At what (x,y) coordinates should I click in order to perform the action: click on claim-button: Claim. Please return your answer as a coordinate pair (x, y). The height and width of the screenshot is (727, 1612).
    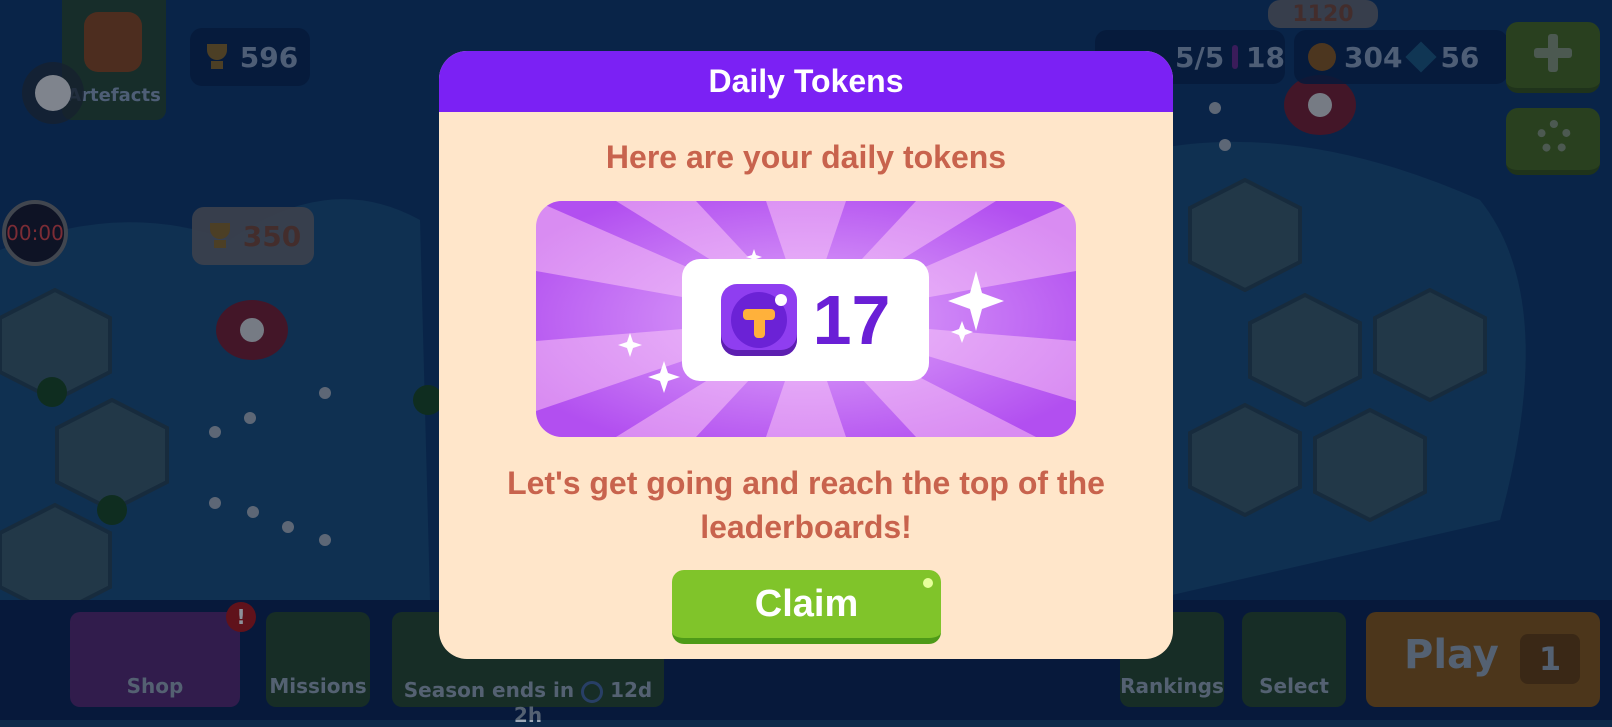
    Looking at the image, I should click on (806, 607).